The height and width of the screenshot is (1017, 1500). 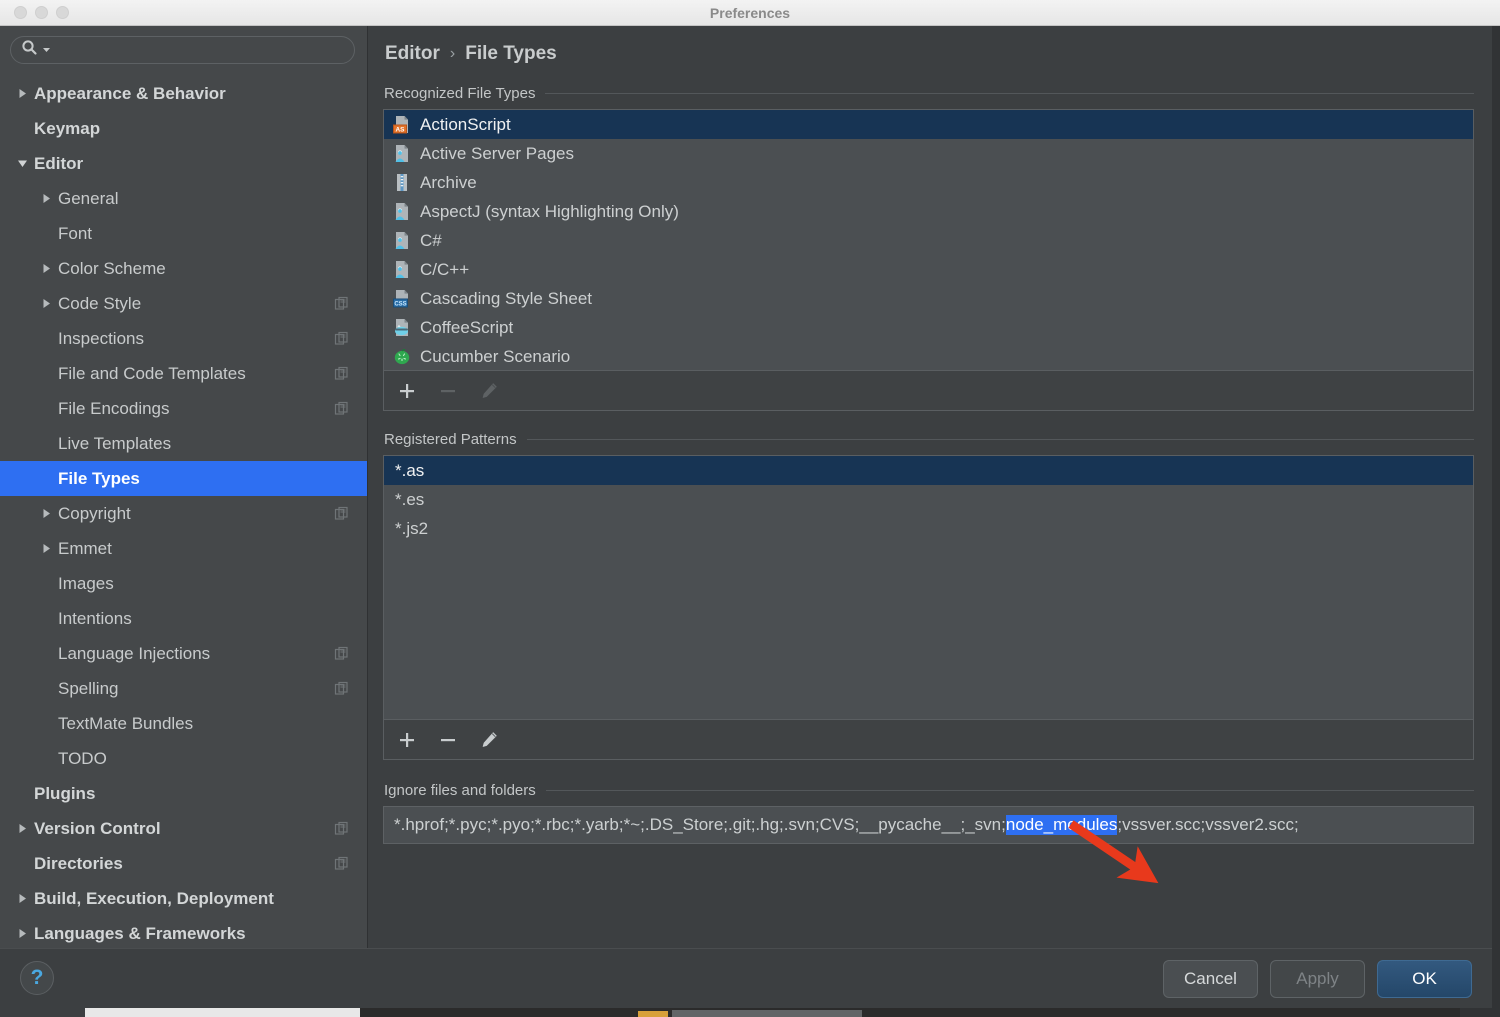 What do you see at coordinates (199, 50) in the screenshot?
I see `search-input` at bounding box center [199, 50].